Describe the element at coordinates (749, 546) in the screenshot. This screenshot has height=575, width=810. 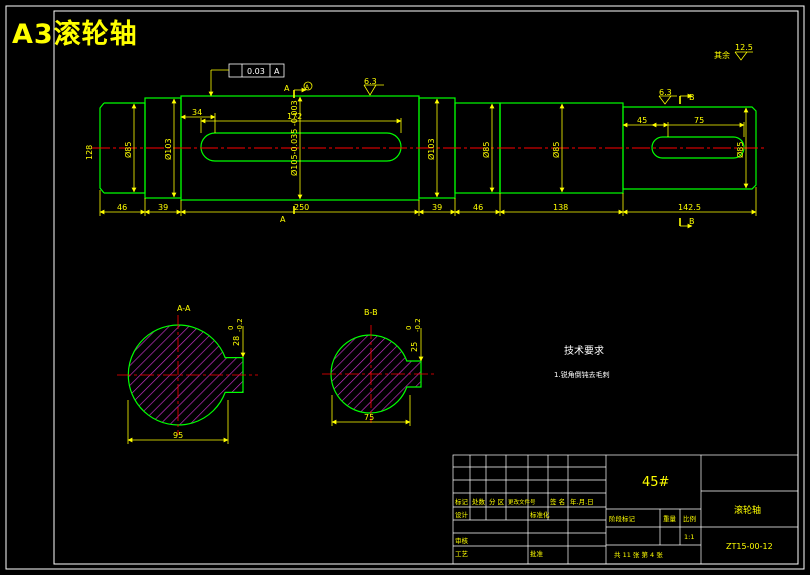
I see `tb-drawing-number: ZT15-00-12` at that location.